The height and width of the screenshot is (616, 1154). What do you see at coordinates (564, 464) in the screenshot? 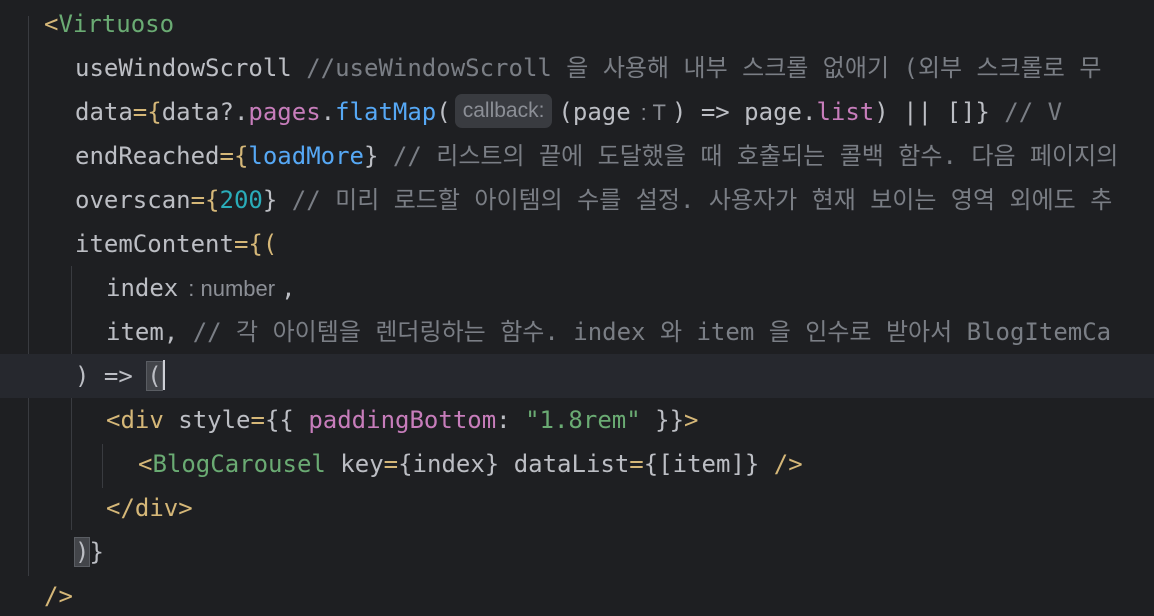
I see `code-token: dataList` at bounding box center [564, 464].